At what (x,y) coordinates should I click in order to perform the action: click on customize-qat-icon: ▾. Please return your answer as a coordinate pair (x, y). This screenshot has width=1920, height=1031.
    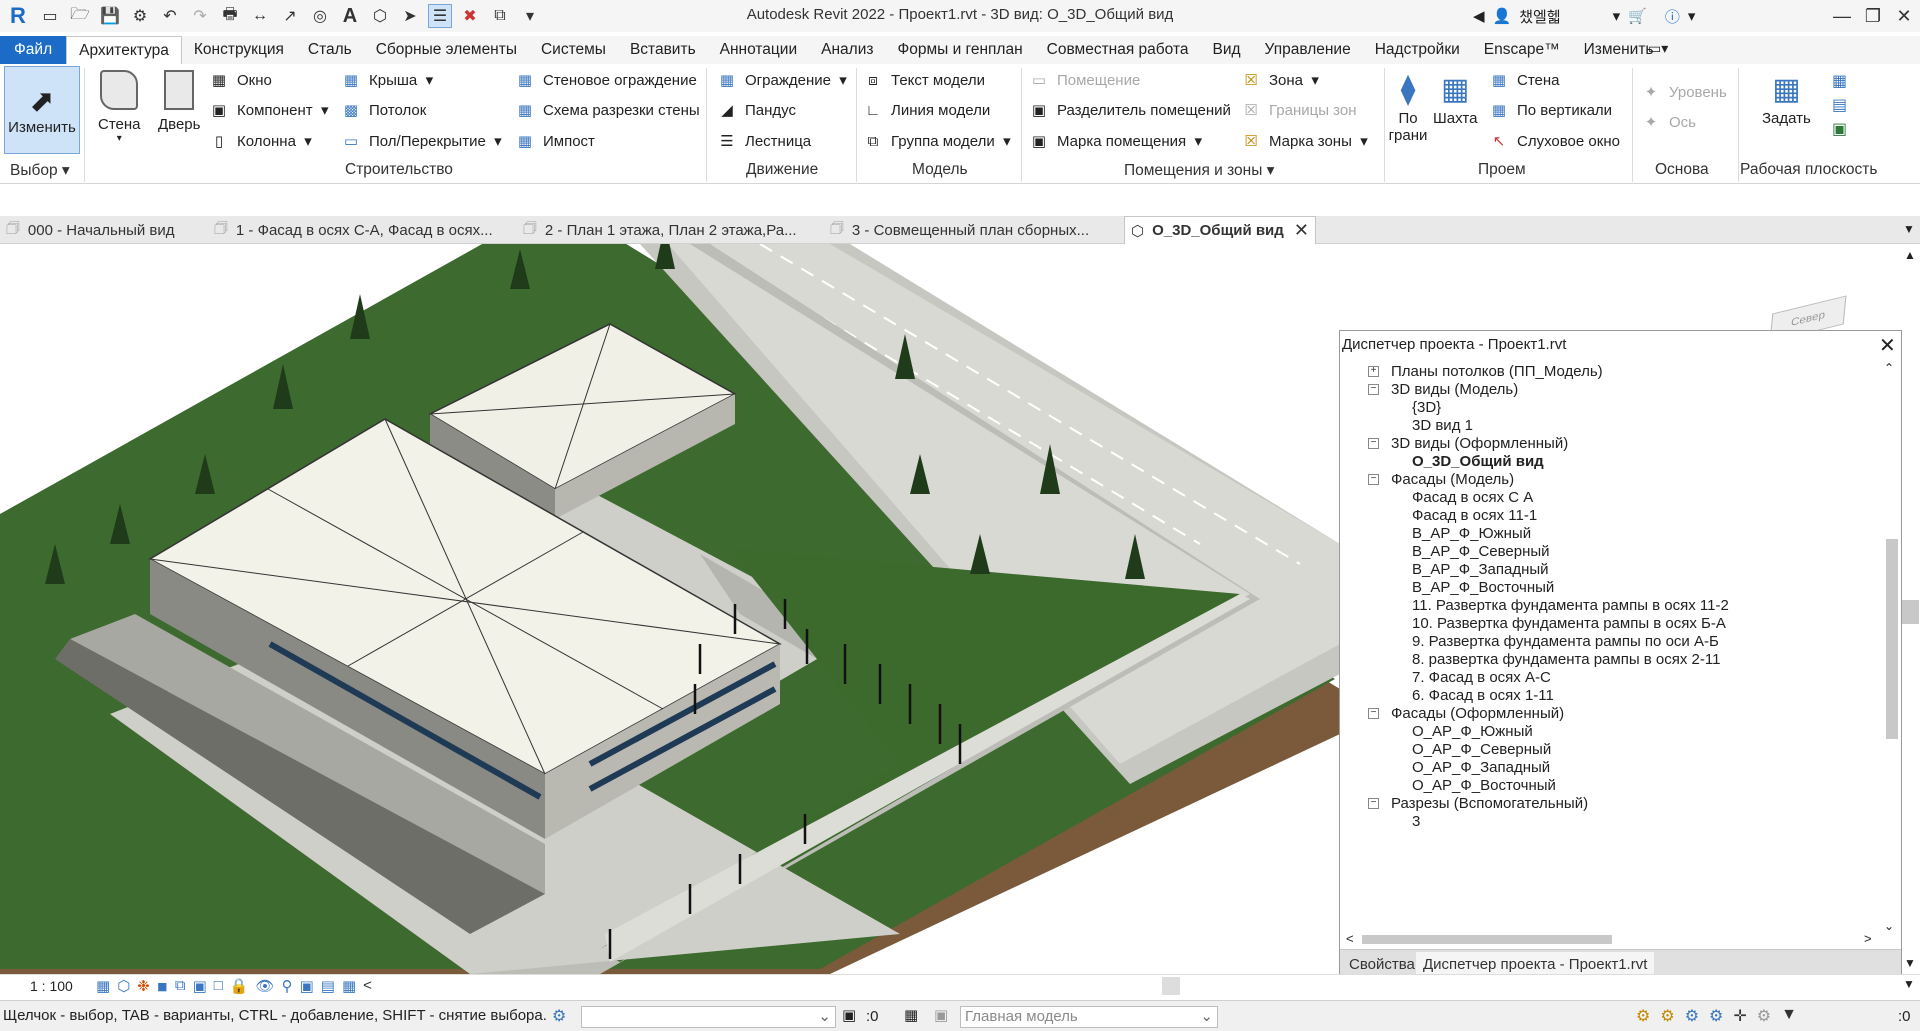
    Looking at the image, I should click on (530, 16).